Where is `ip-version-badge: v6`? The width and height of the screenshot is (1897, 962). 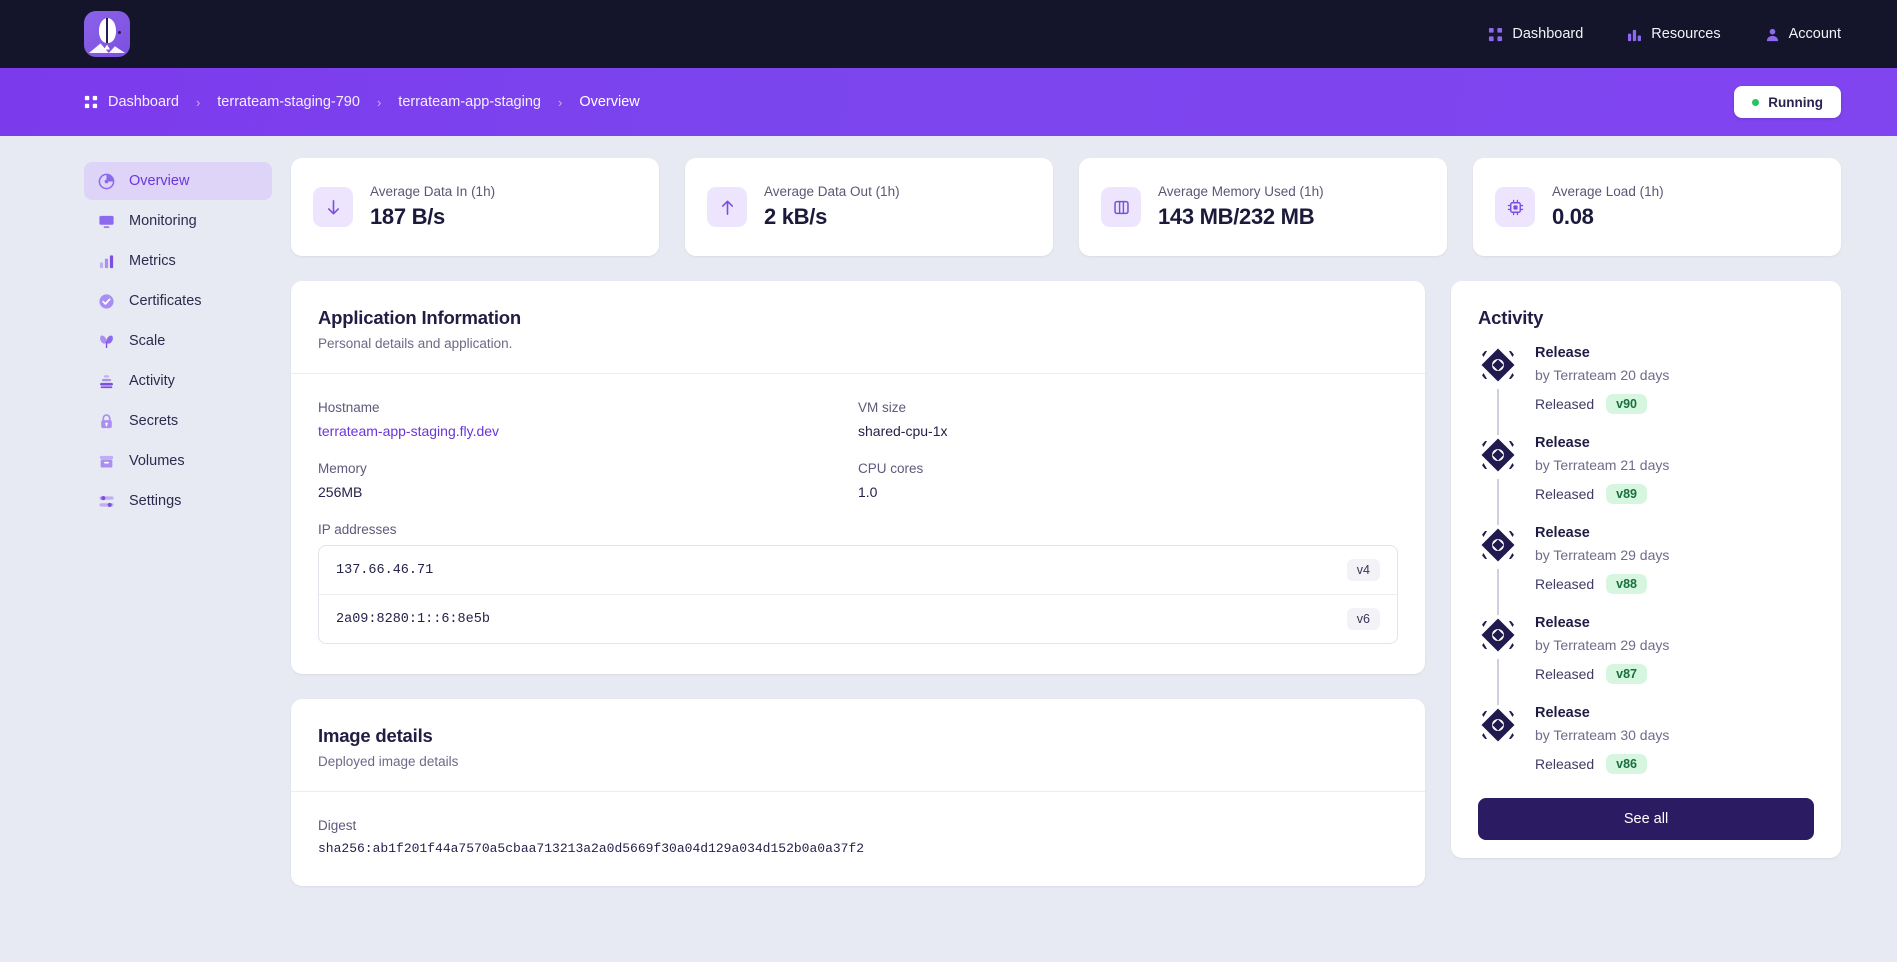 ip-version-badge: v6 is located at coordinates (1363, 619).